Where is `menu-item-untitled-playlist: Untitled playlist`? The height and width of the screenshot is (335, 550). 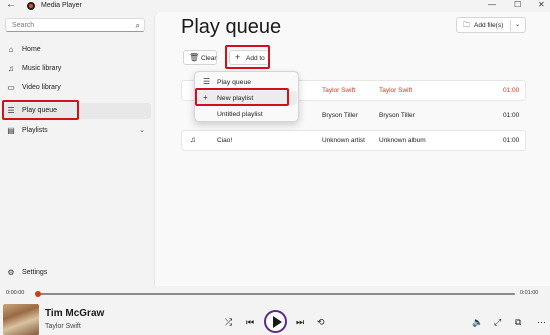
menu-item-untitled-playlist: Untitled playlist is located at coordinates (247, 114).